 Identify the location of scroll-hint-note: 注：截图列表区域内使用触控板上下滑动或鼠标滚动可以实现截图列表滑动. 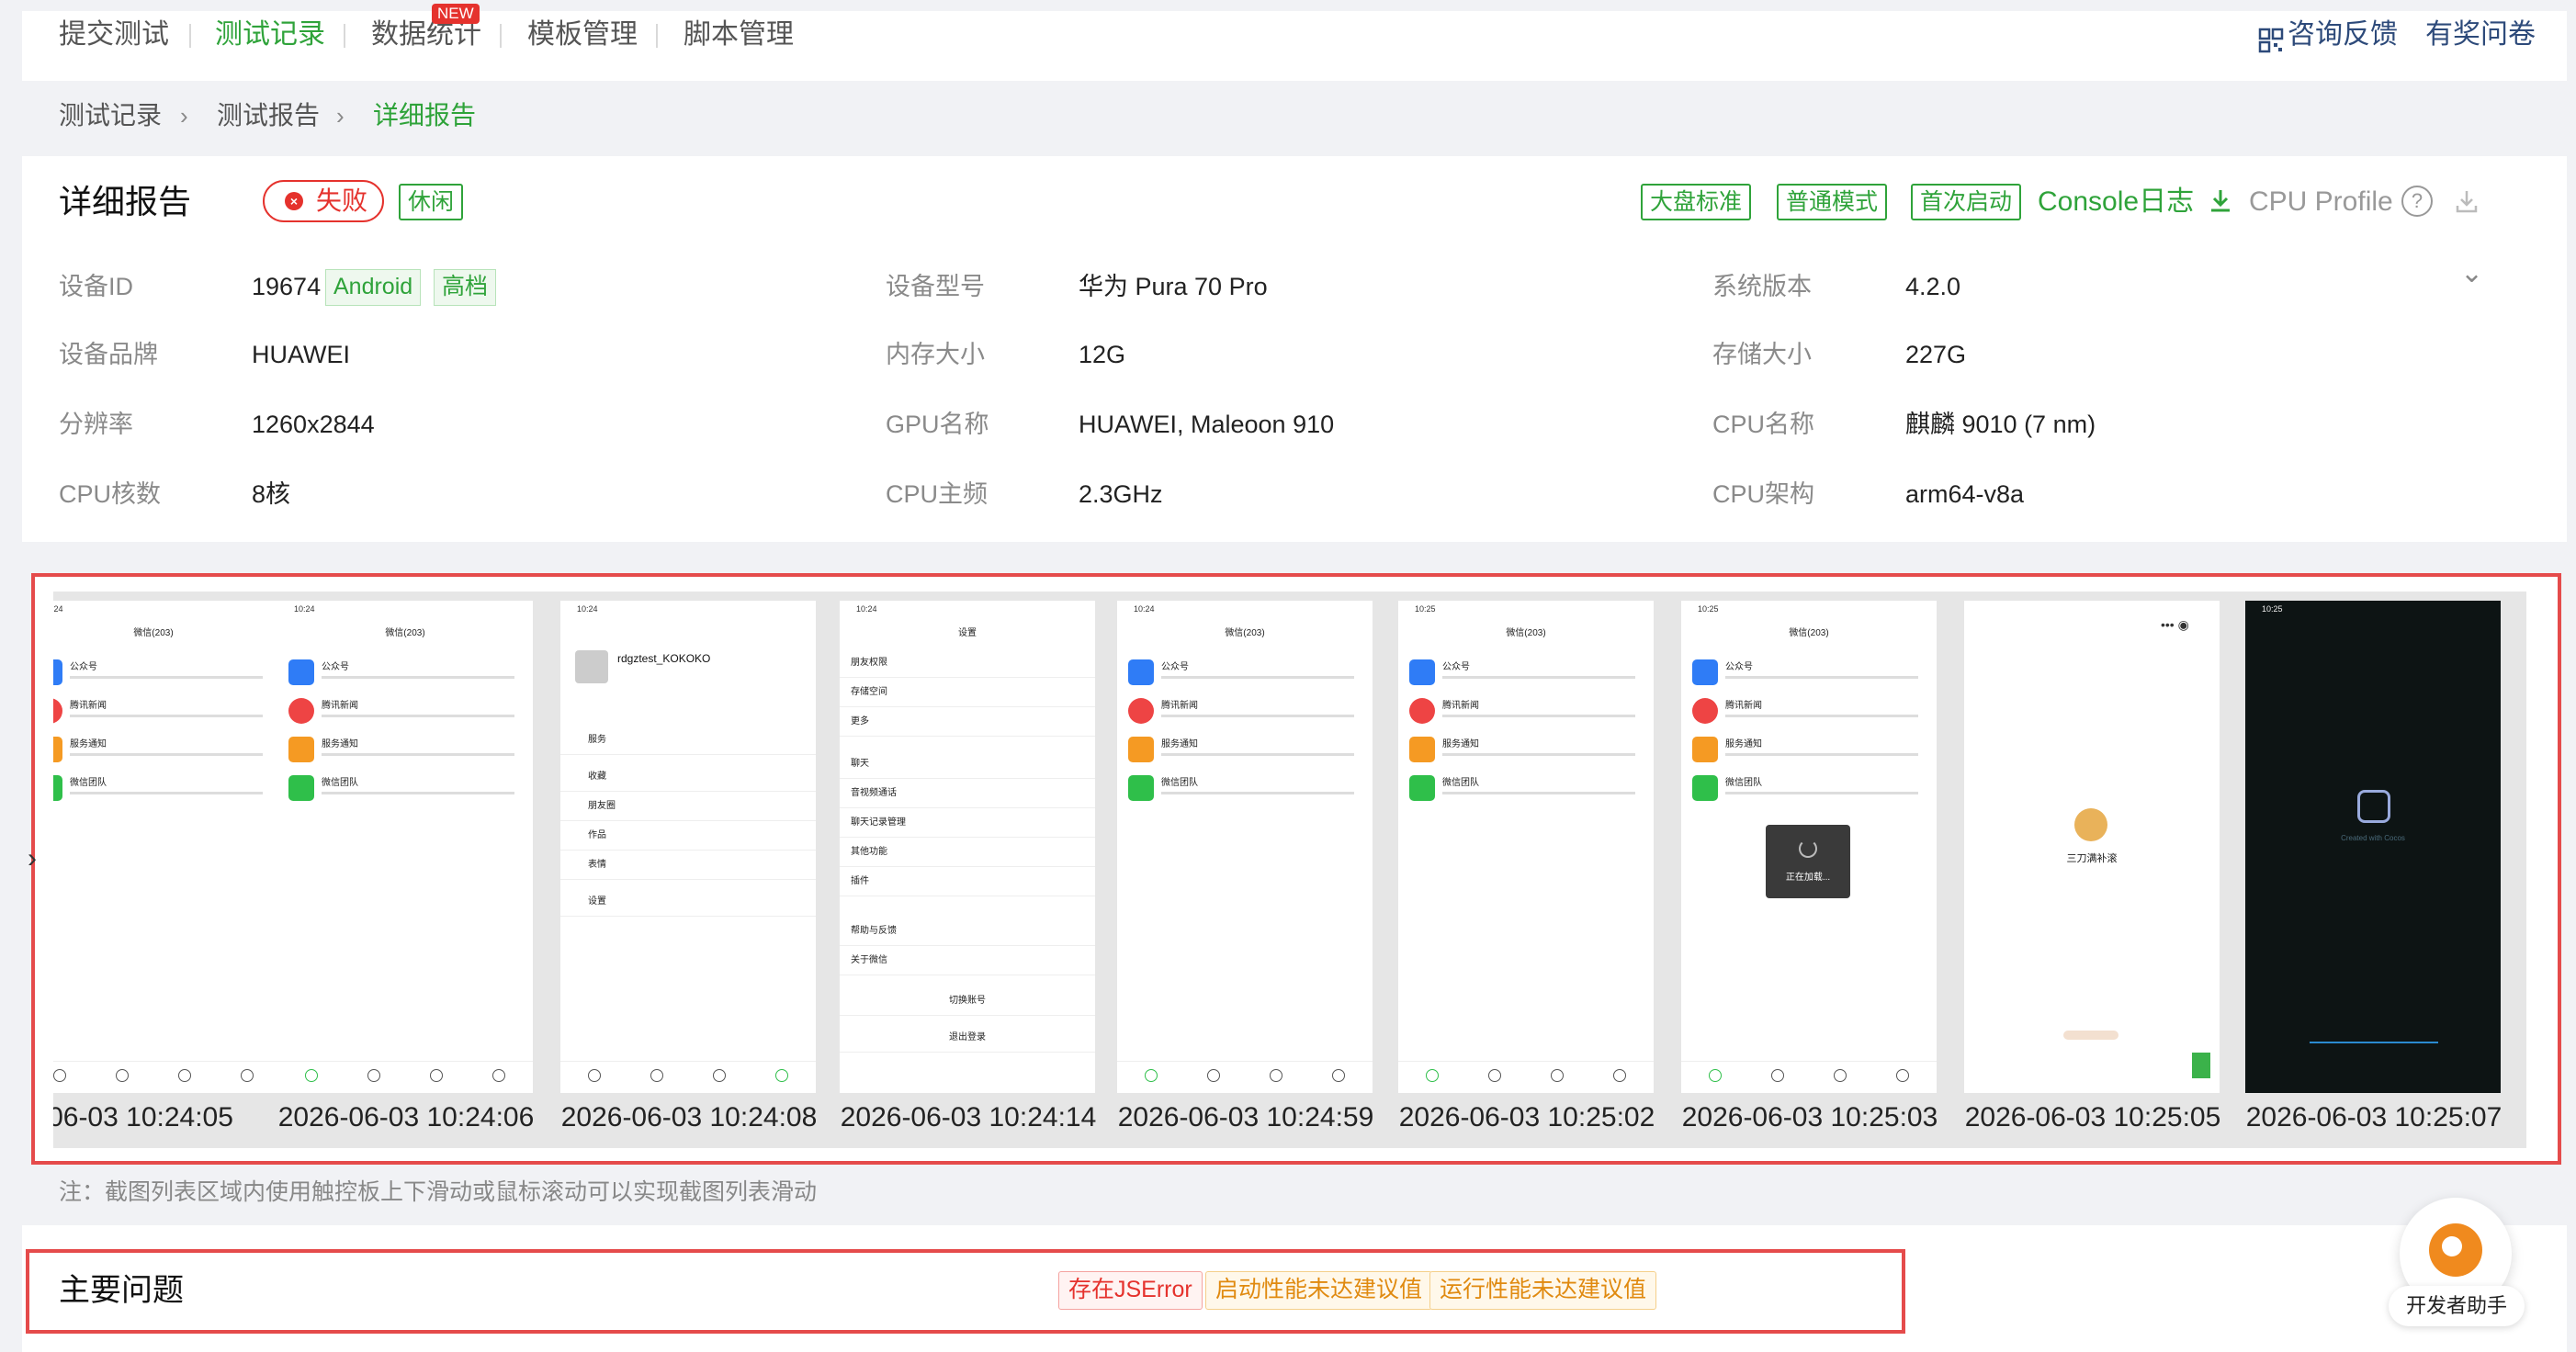
(438, 1192).